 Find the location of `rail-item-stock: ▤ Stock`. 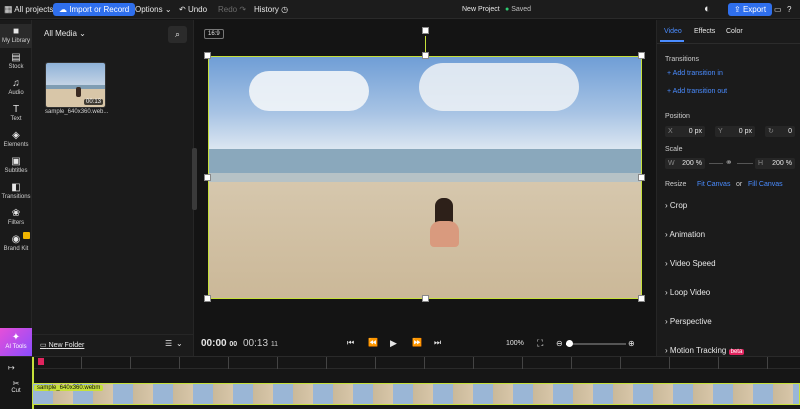

rail-item-stock: ▤ Stock is located at coordinates (16, 61).